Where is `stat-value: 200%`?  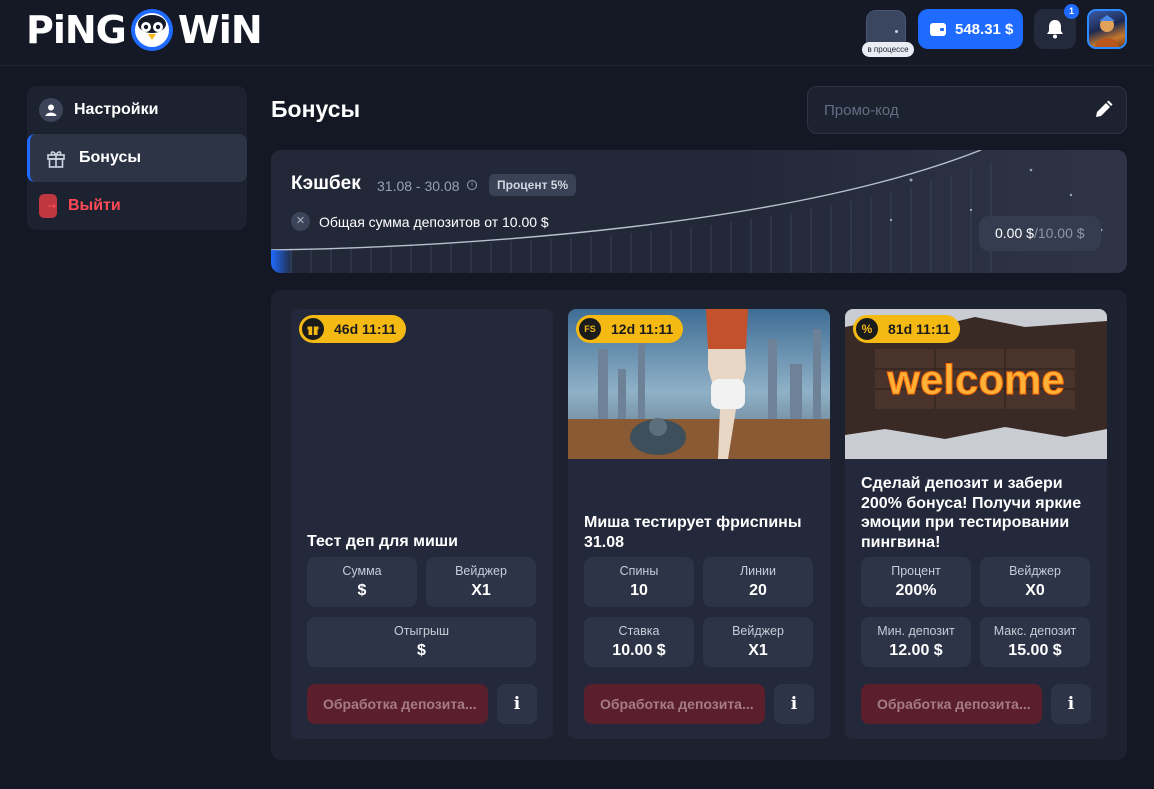 stat-value: 200% is located at coordinates (916, 590).